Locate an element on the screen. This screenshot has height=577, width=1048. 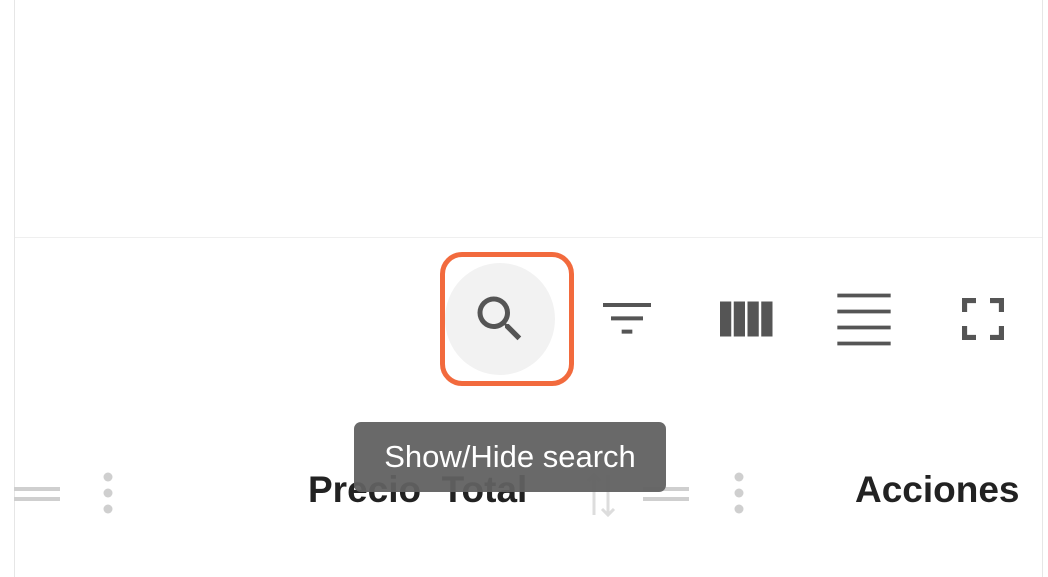
filter-icon is located at coordinates (627, 318).